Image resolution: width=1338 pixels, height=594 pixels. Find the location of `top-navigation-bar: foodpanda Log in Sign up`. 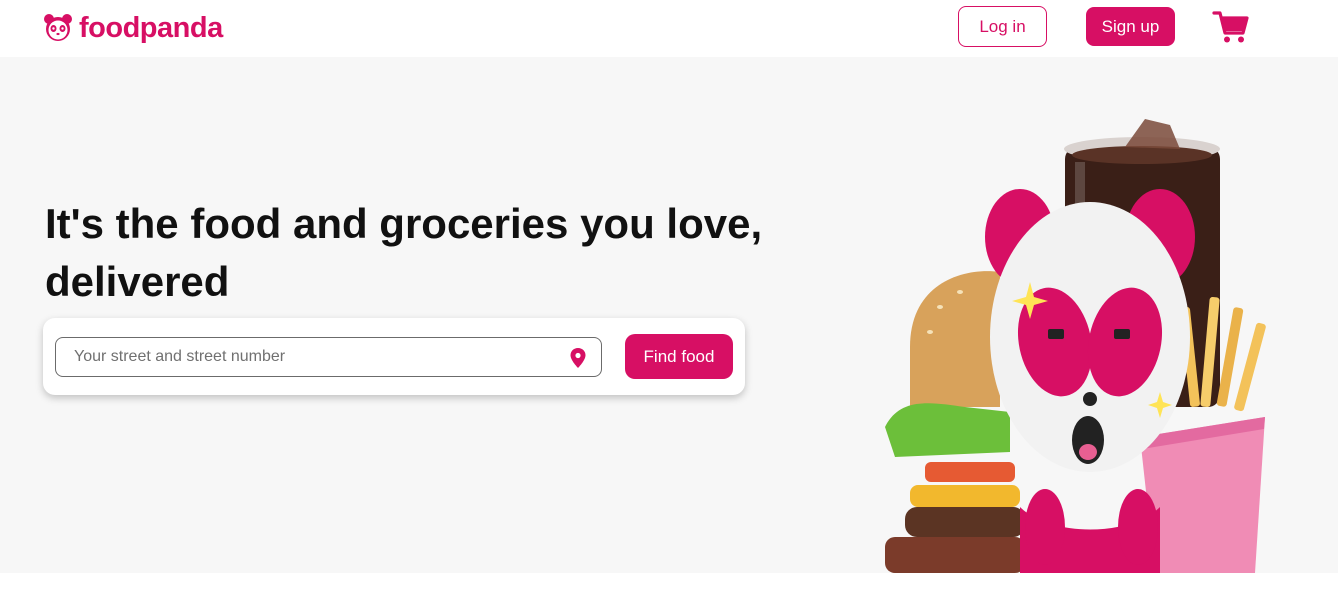

top-navigation-bar: foodpanda Log in Sign up is located at coordinates (669, 28).